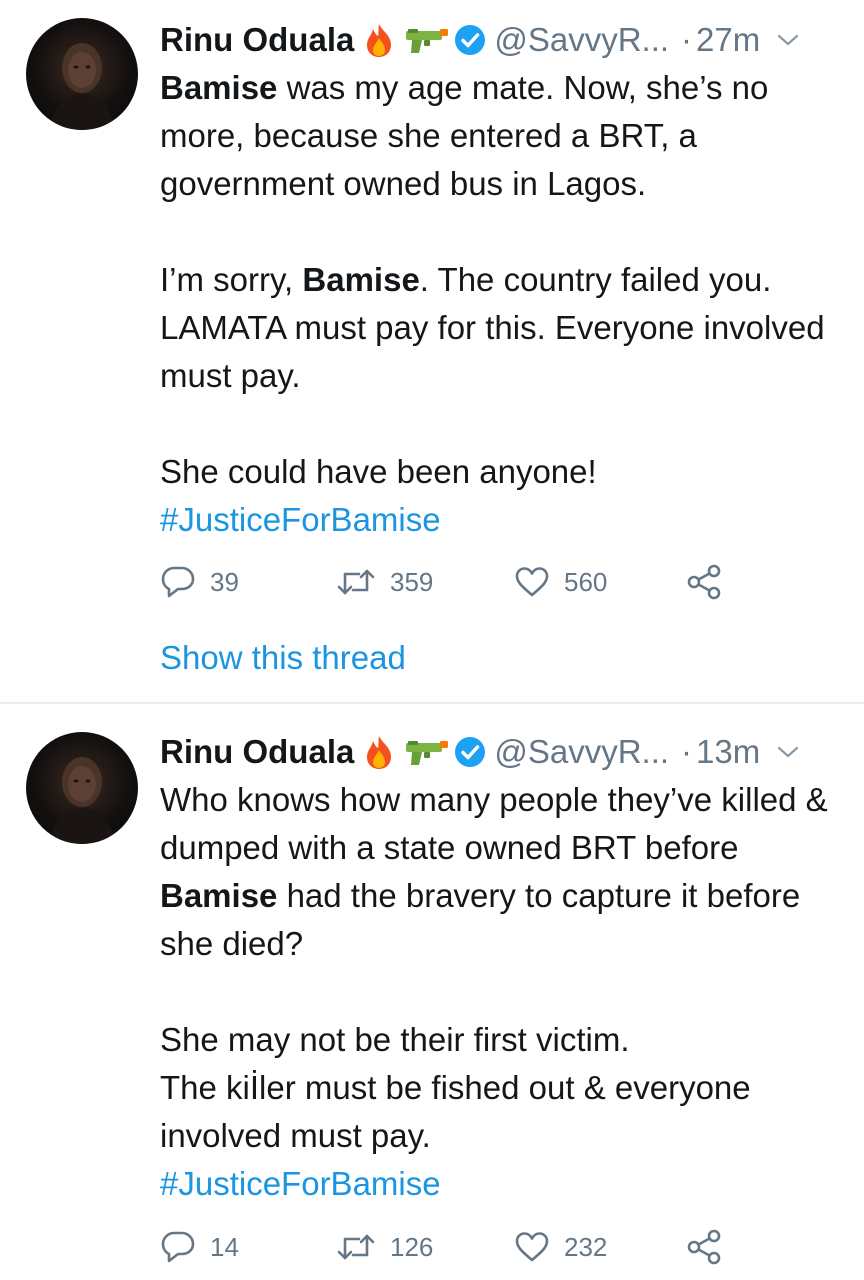  Describe the element at coordinates (224, 1246) in the screenshot. I see `reply-count: 14` at that location.